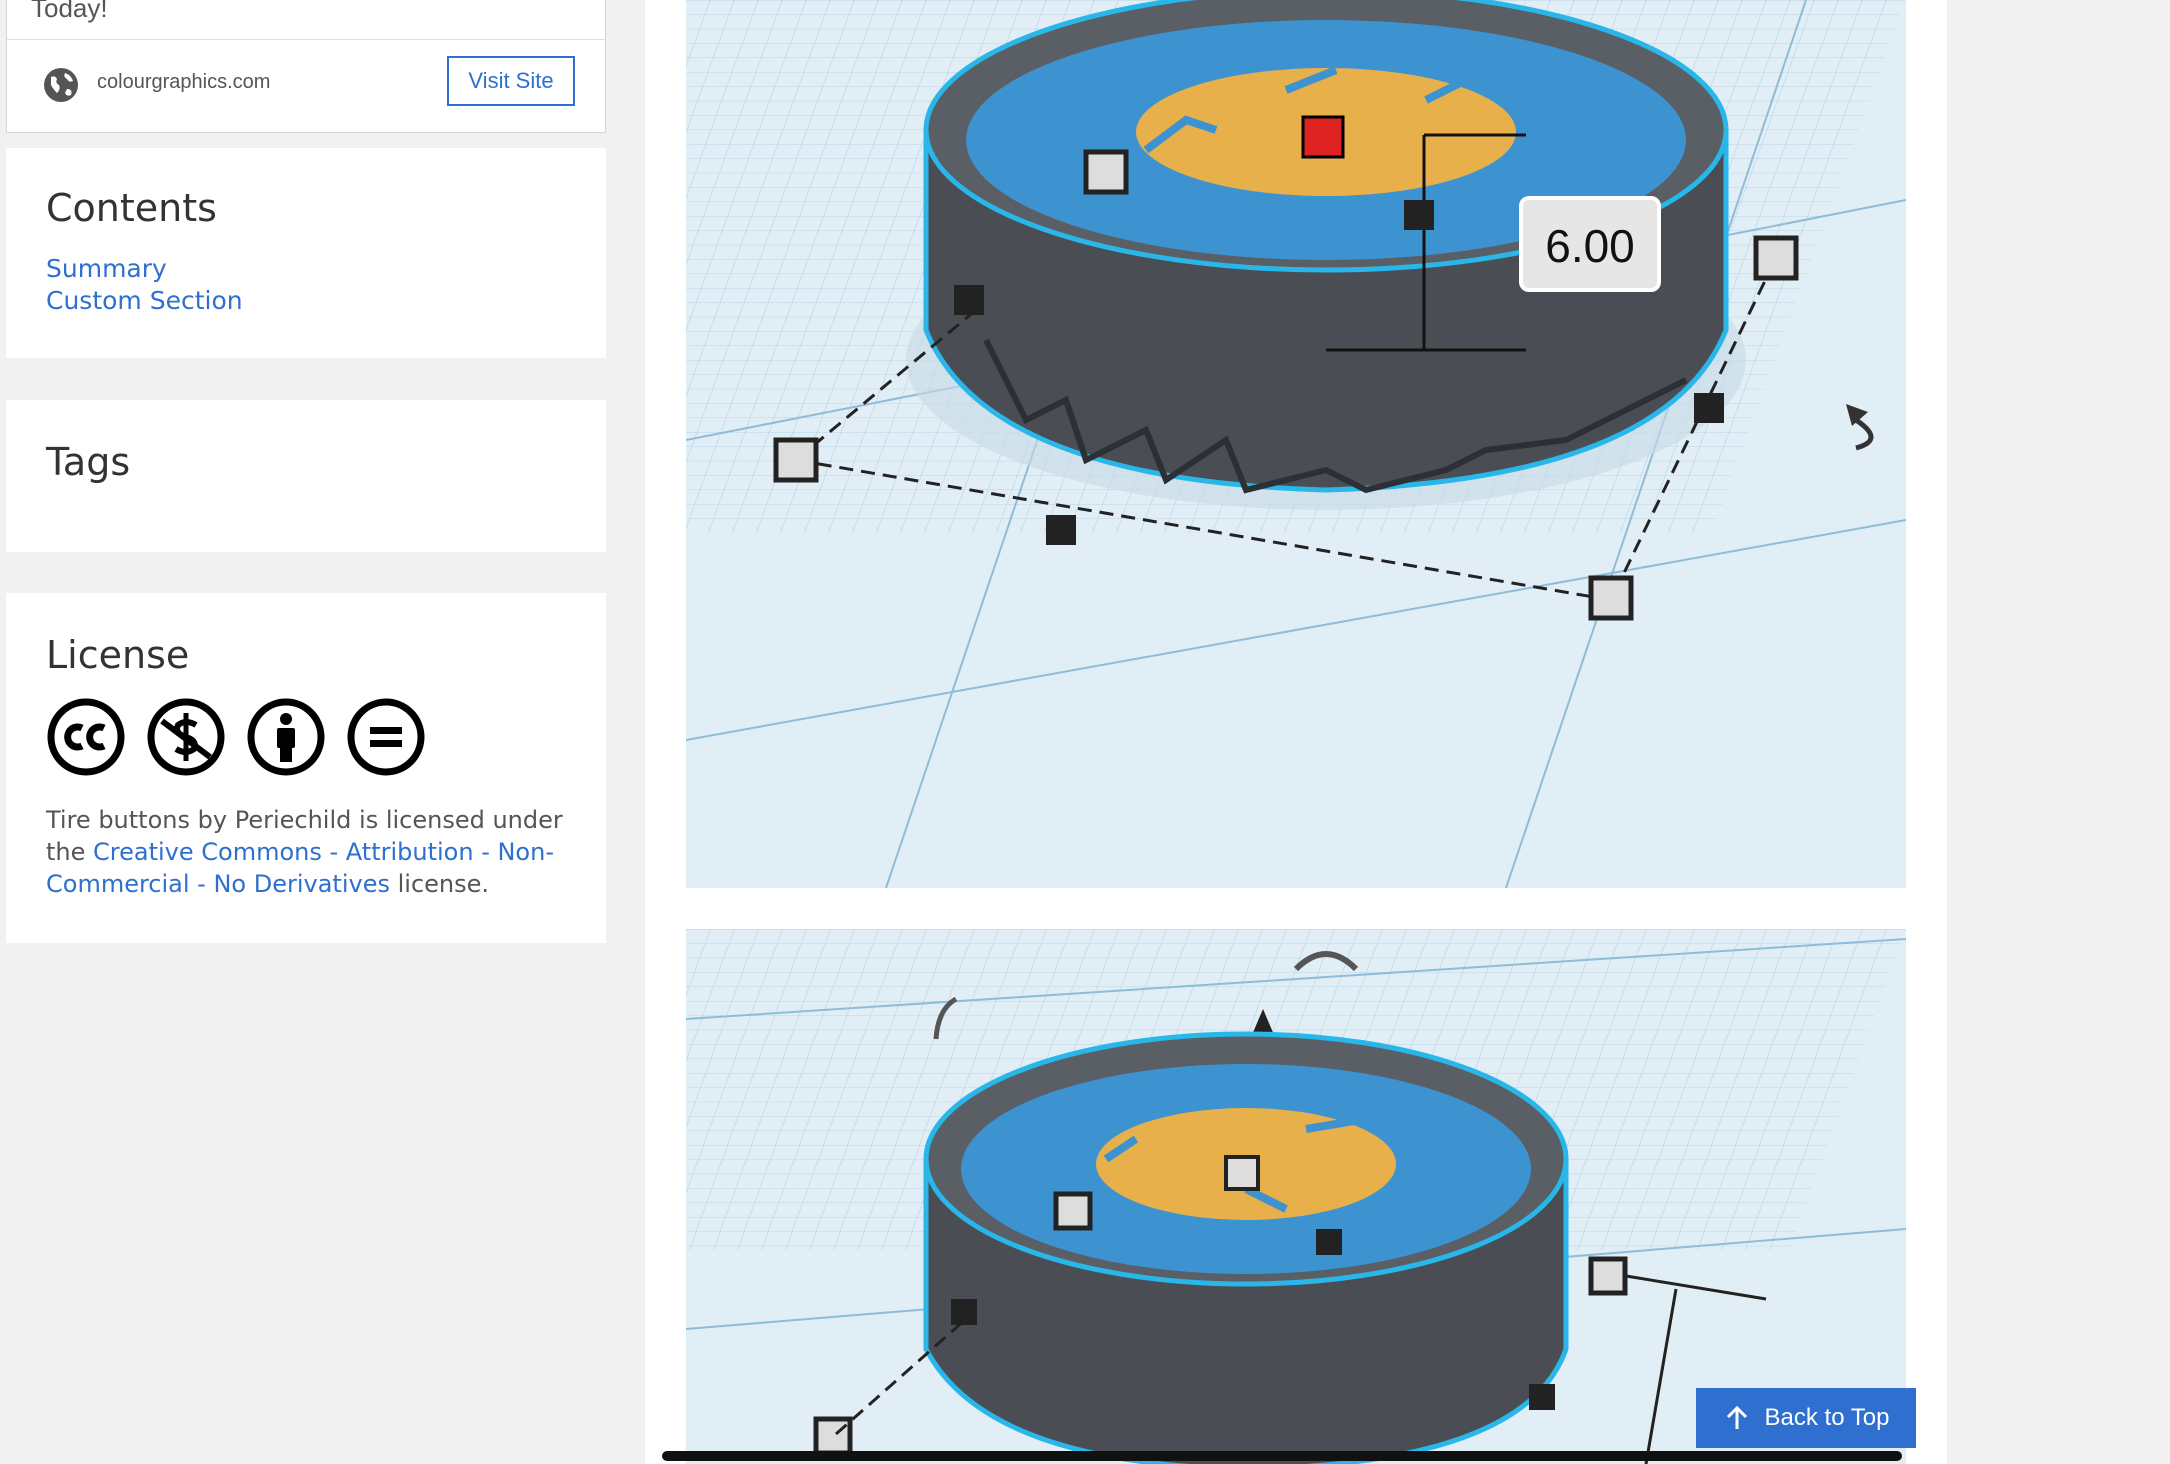 Image resolution: width=2170 pixels, height=1464 pixels. I want to click on toc-link-custom-section: Custom Section, so click(144, 300).